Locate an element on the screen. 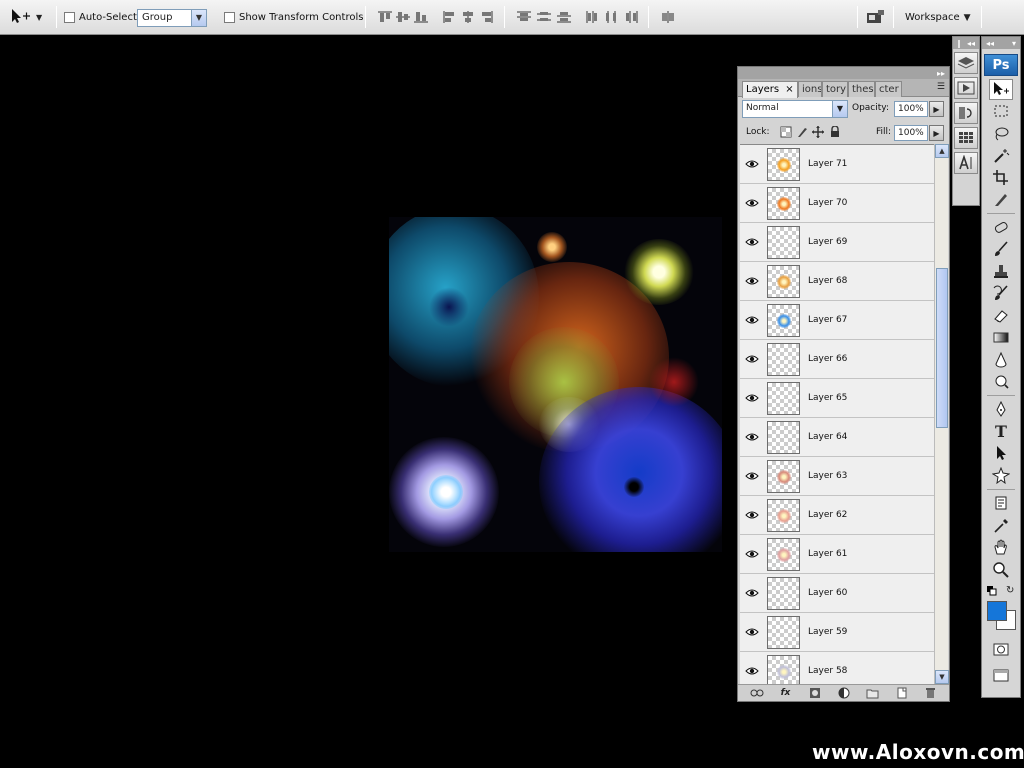 Image resolution: width=1024 pixels, height=768 pixels. layer-name: Layer 69 is located at coordinates (827, 242).